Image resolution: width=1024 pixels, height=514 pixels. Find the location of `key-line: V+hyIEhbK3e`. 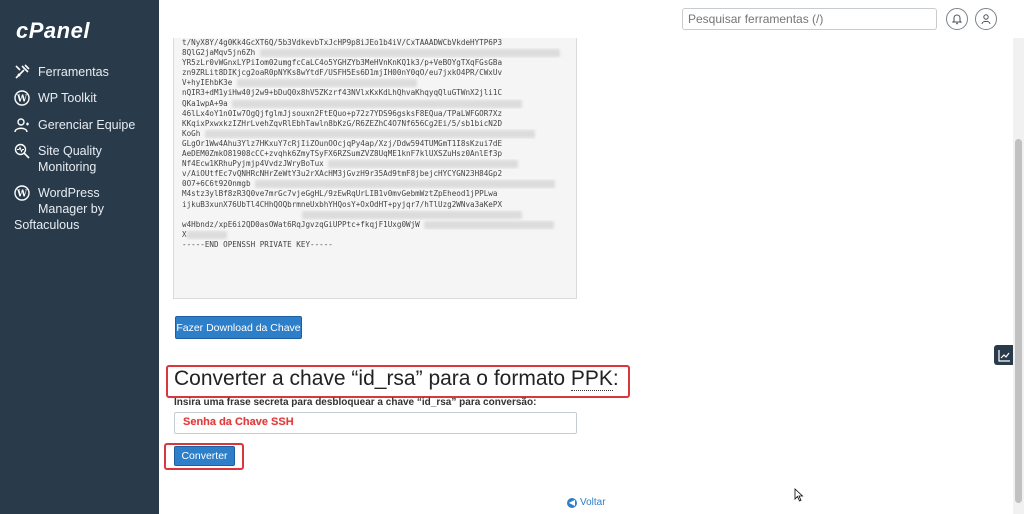

key-line: V+hyIEhbK3e is located at coordinates (375, 83).